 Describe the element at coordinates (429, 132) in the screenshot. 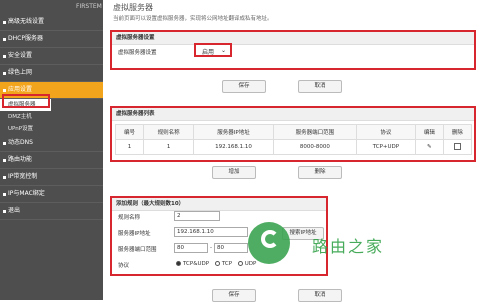

I see `col-edit: 编辑` at that location.